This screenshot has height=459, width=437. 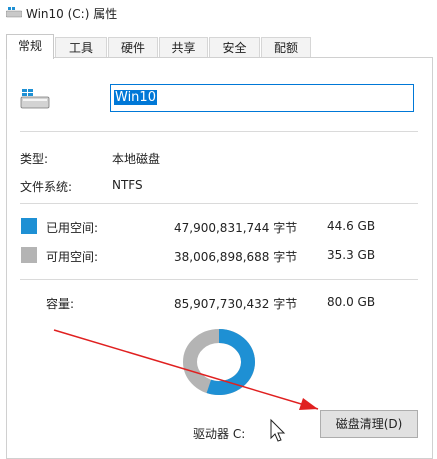 I want to click on drive-name-input: Win10, so click(x=262, y=98).